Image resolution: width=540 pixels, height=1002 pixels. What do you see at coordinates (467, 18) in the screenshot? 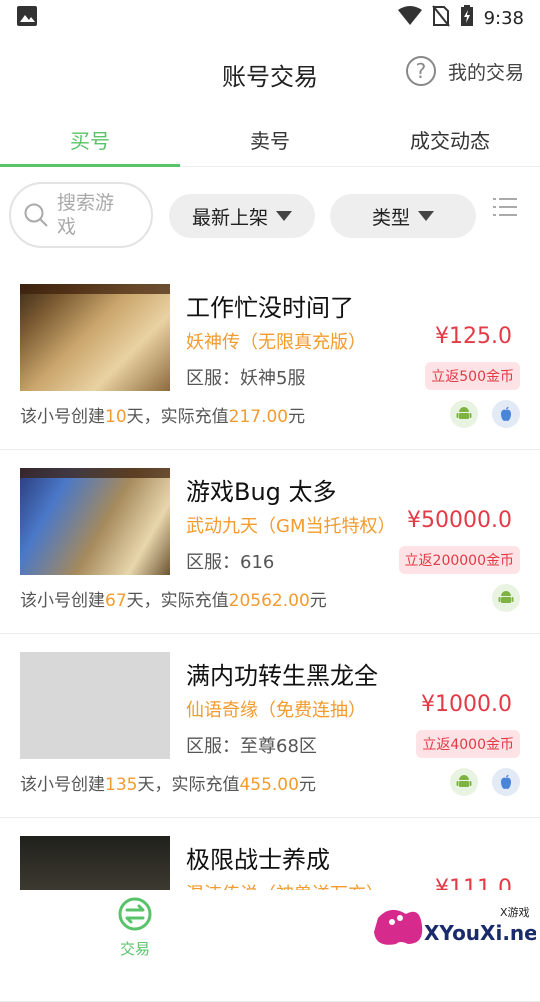
I see `battery-charging-icon` at bounding box center [467, 18].